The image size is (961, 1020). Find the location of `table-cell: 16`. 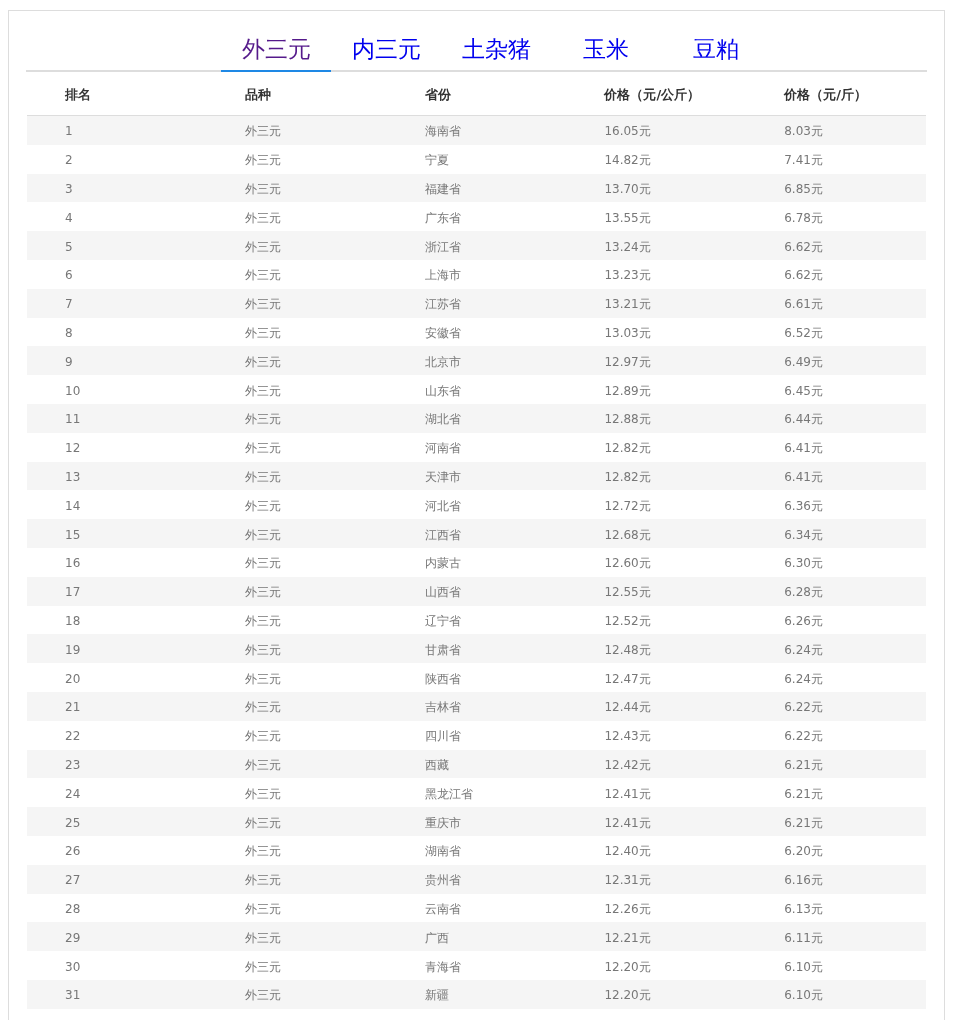

table-cell: 16 is located at coordinates (73, 563).